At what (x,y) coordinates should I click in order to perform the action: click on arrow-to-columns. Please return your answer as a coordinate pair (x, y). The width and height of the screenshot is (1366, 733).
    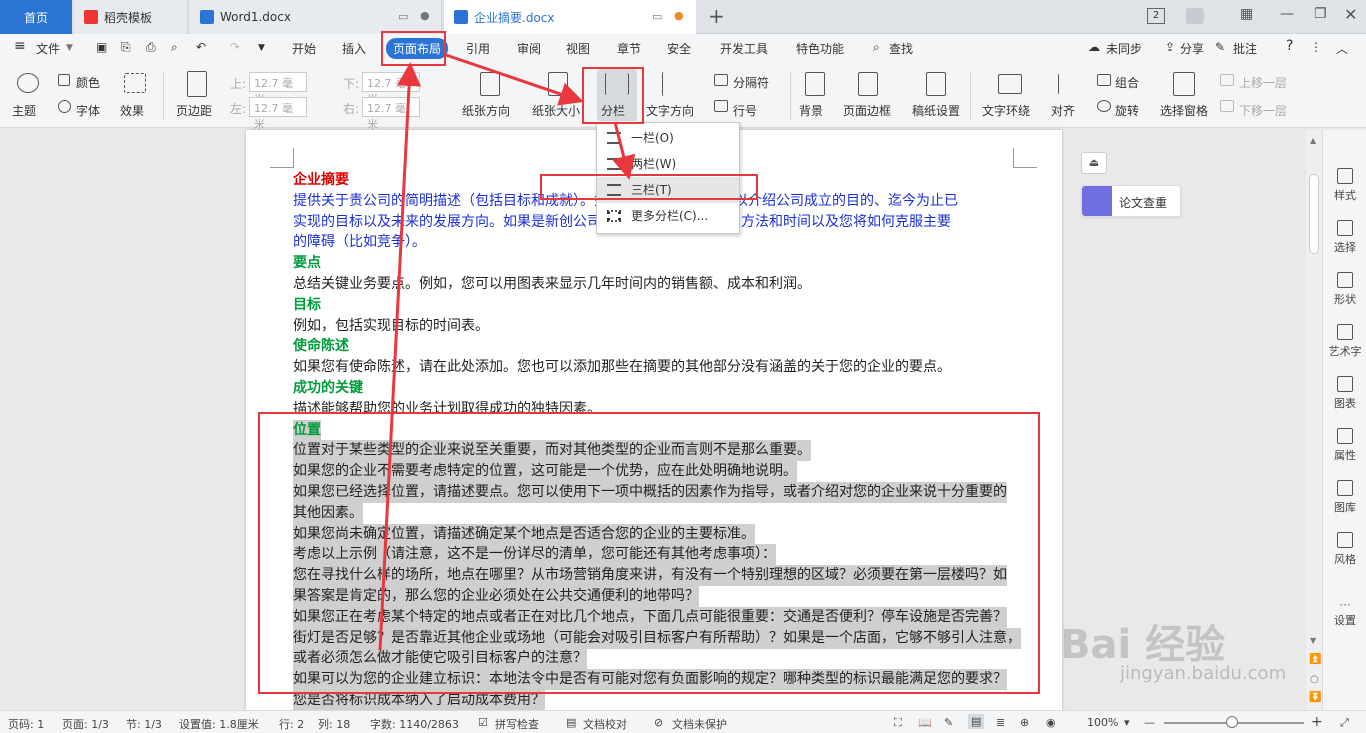
    Looking at the image, I should click on (514, 79).